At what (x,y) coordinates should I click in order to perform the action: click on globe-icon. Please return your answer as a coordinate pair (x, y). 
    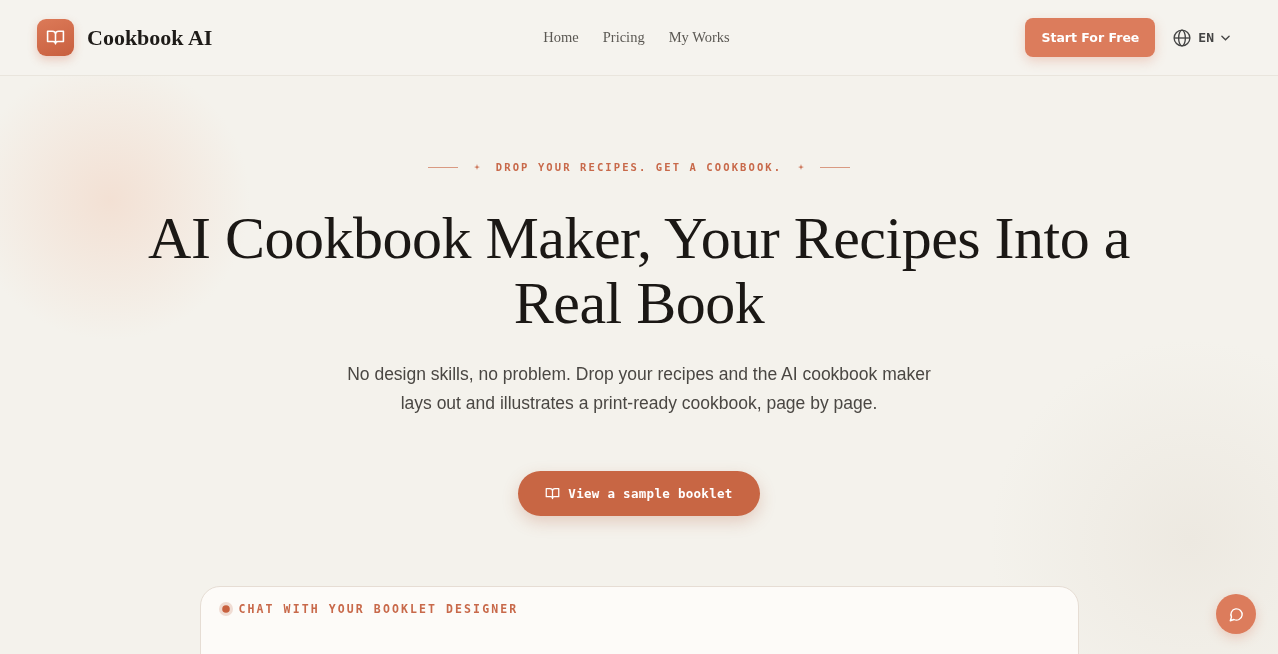
    Looking at the image, I should click on (1182, 37).